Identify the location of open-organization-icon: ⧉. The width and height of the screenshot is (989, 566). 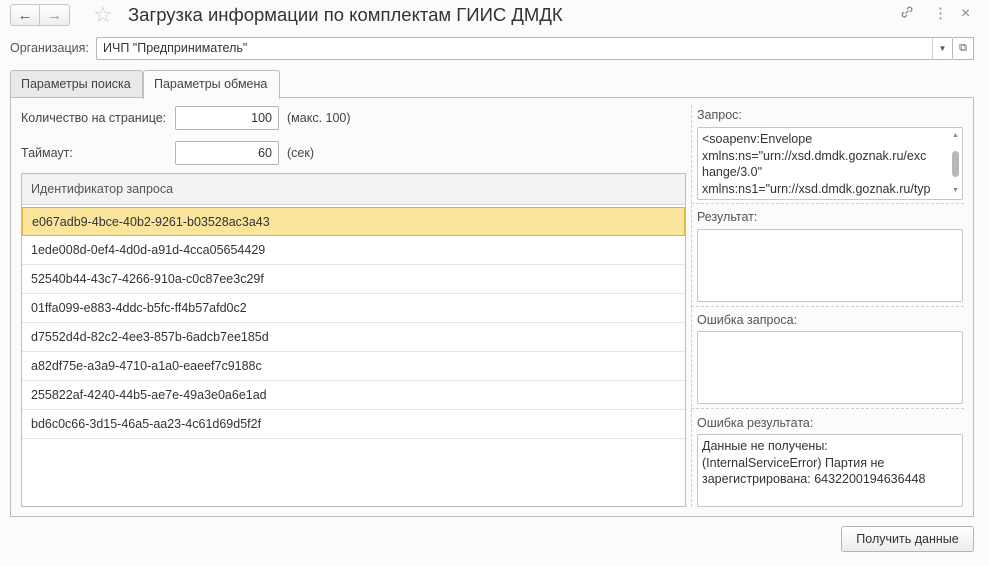
(963, 48).